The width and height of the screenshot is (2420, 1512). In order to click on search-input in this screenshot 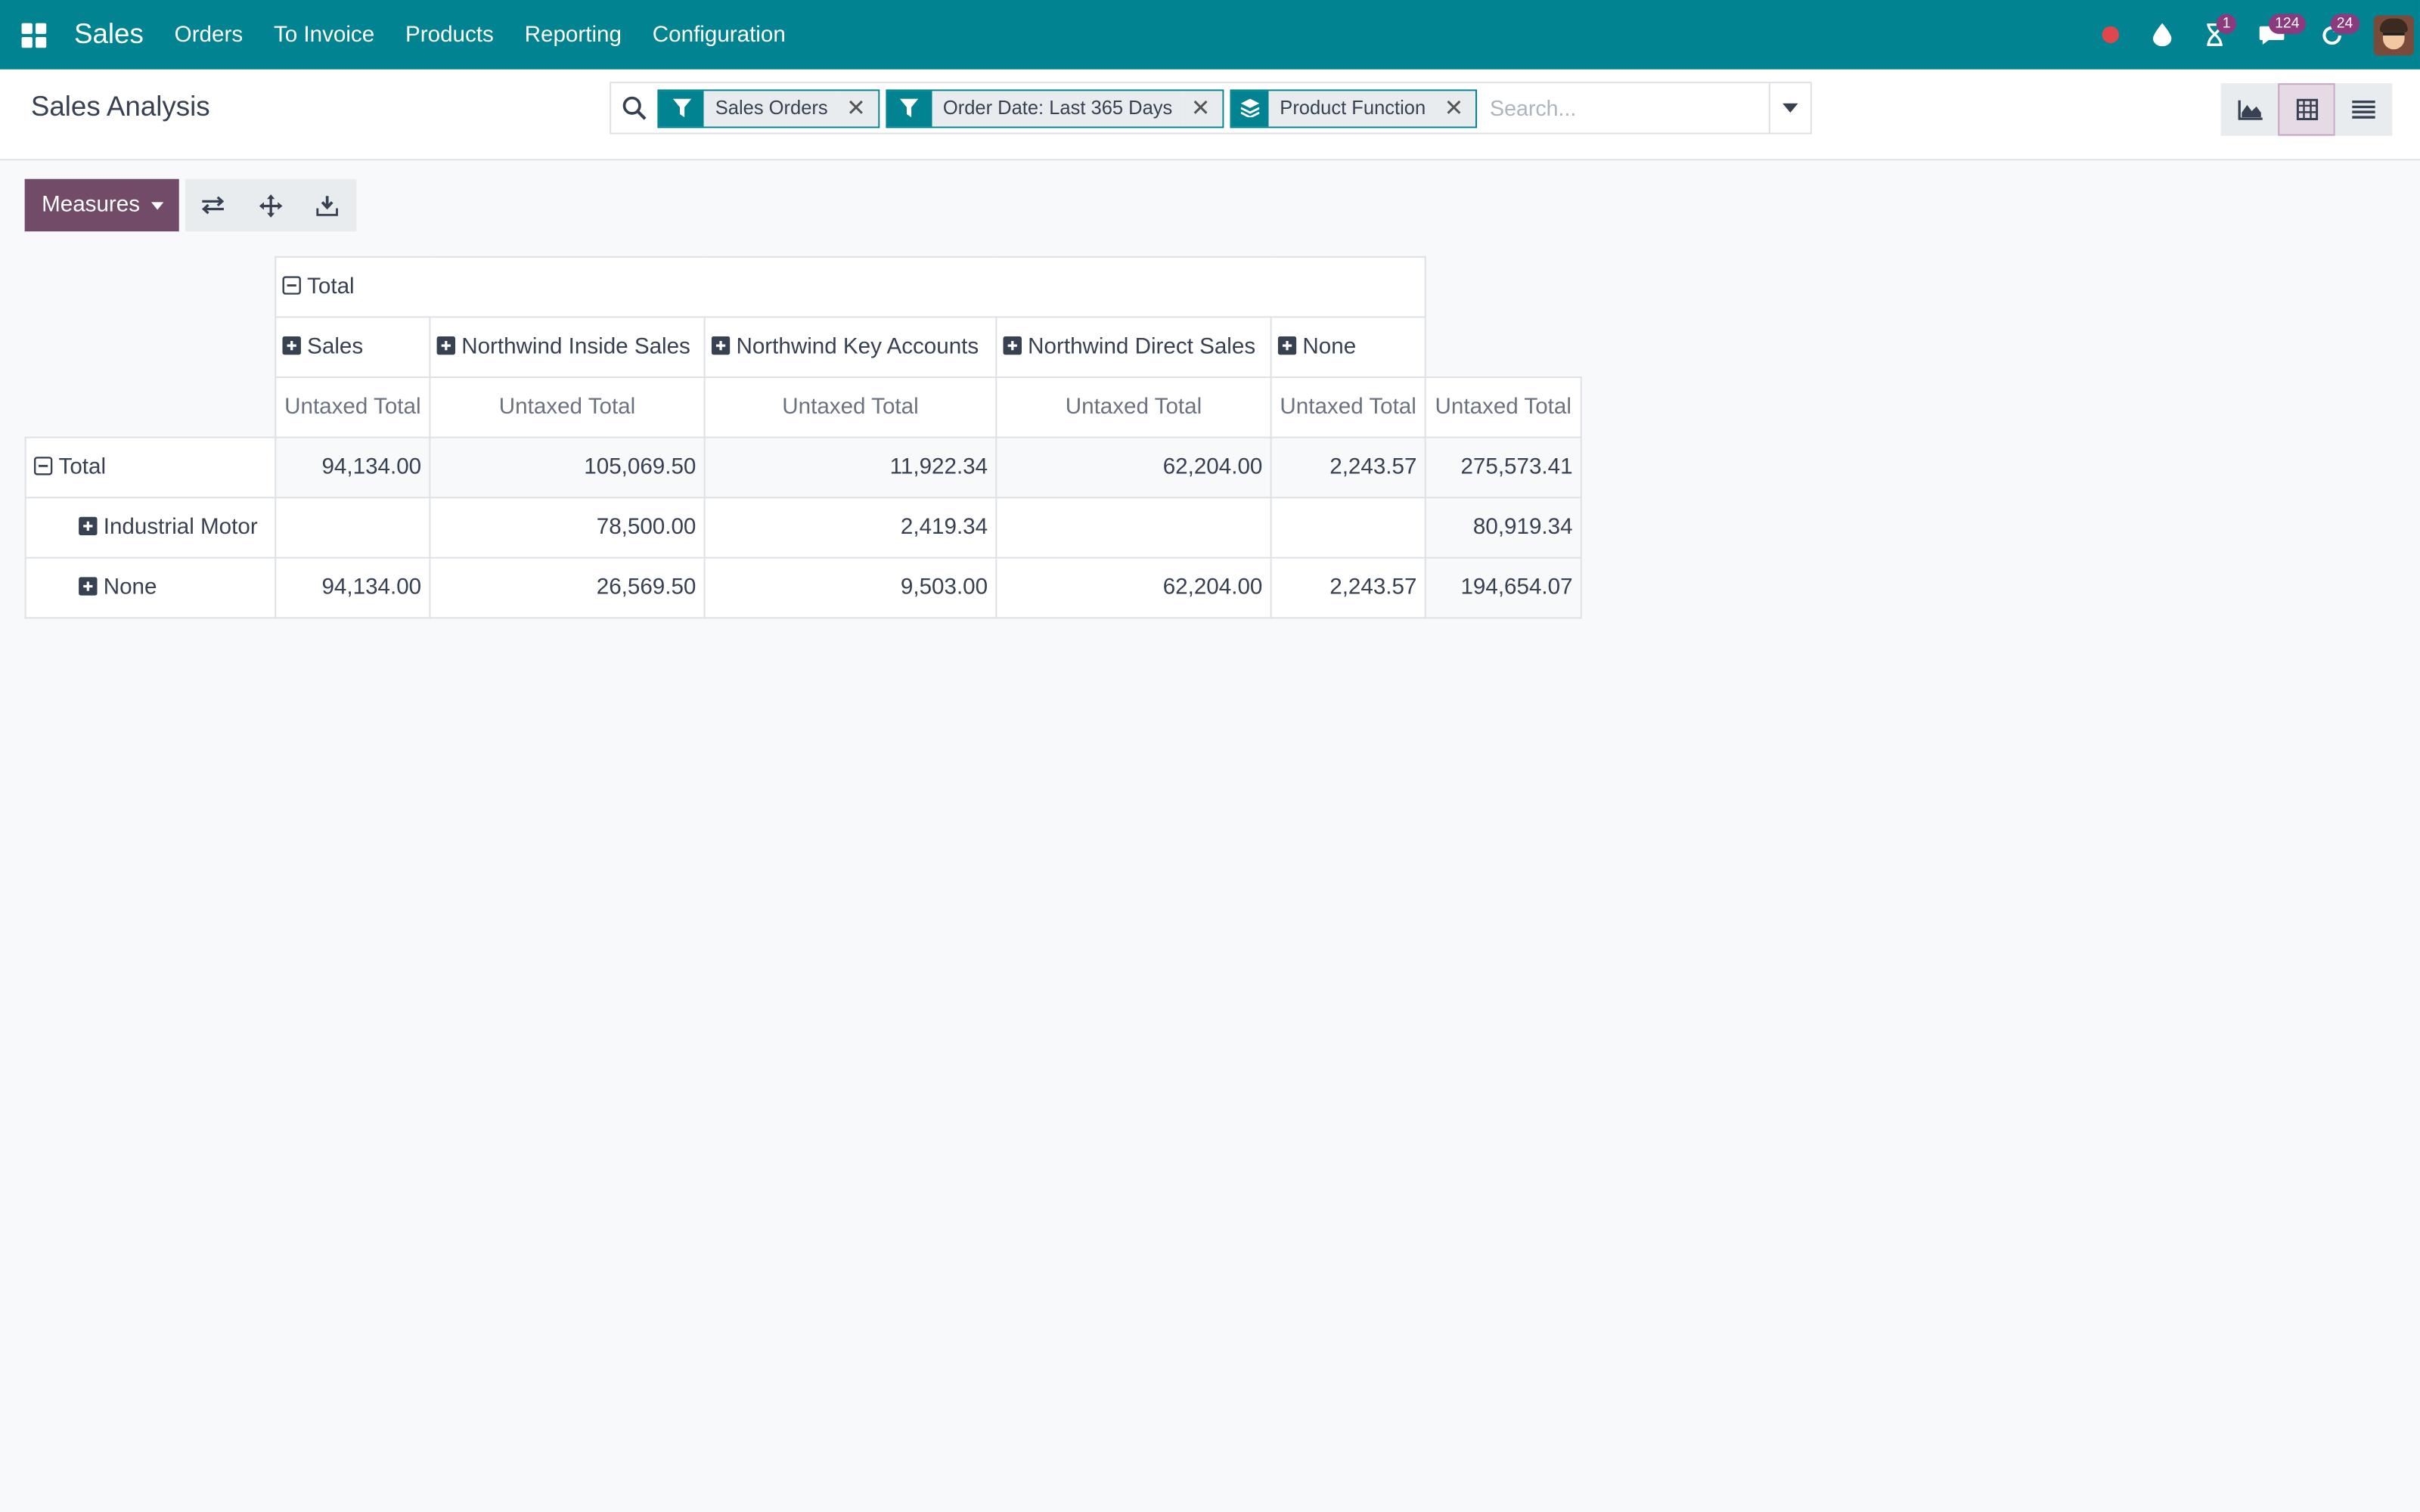, I will do `click(1626, 109)`.